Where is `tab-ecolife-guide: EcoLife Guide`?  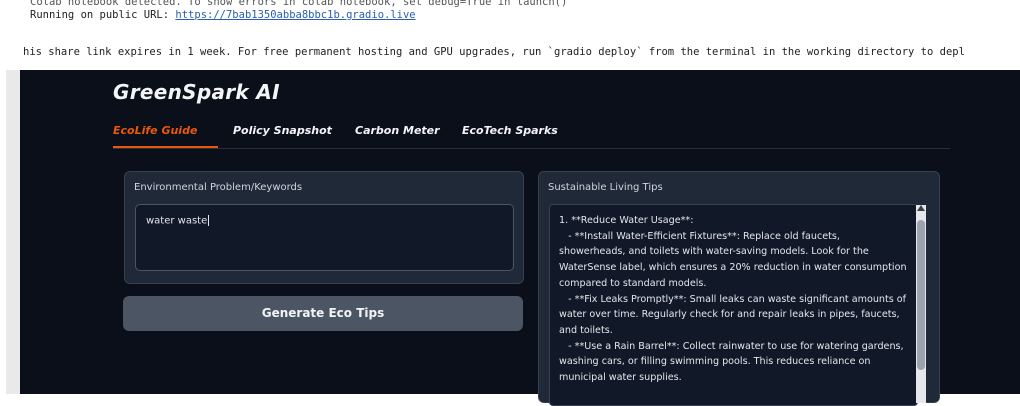
tab-ecolife-guide: EcoLife Guide is located at coordinates (155, 130).